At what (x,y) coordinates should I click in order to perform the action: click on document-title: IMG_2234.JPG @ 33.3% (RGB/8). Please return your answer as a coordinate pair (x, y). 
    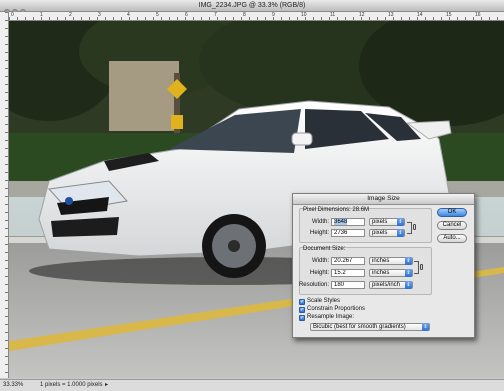
    Looking at the image, I should click on (252, 5).